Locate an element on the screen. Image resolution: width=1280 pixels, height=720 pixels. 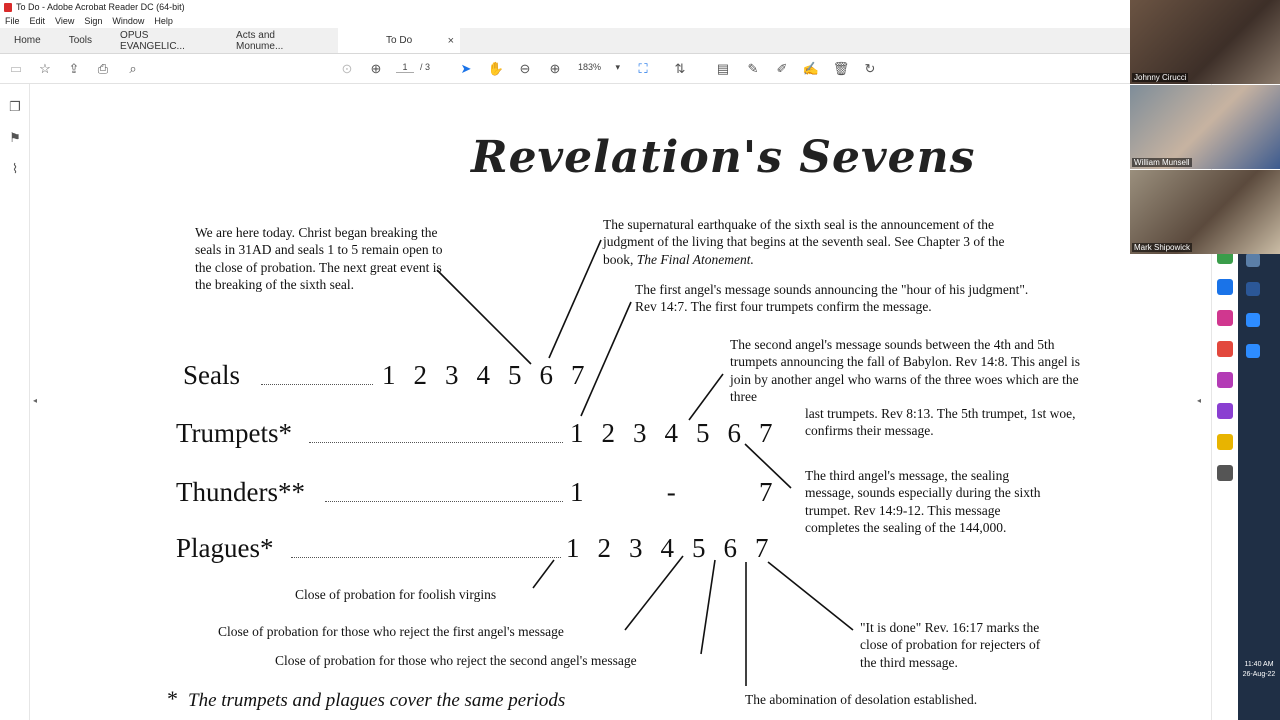
menu-file: File is located at coordinates (12, 21).